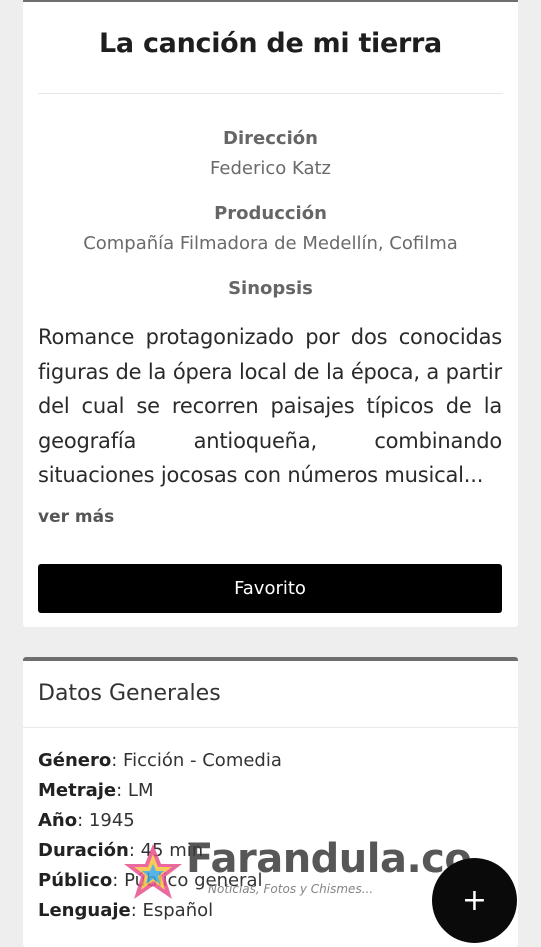 The width and height of the screenshot is (541, 947). Describe the element at coordinates (187, 880) in the screenshot. I see `field-value: : Público general` at that location.